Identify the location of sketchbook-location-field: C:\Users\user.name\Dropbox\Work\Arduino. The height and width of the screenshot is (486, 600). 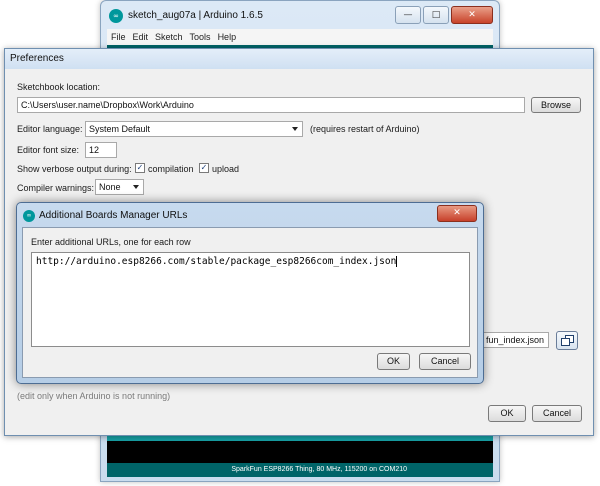
(271, 105).